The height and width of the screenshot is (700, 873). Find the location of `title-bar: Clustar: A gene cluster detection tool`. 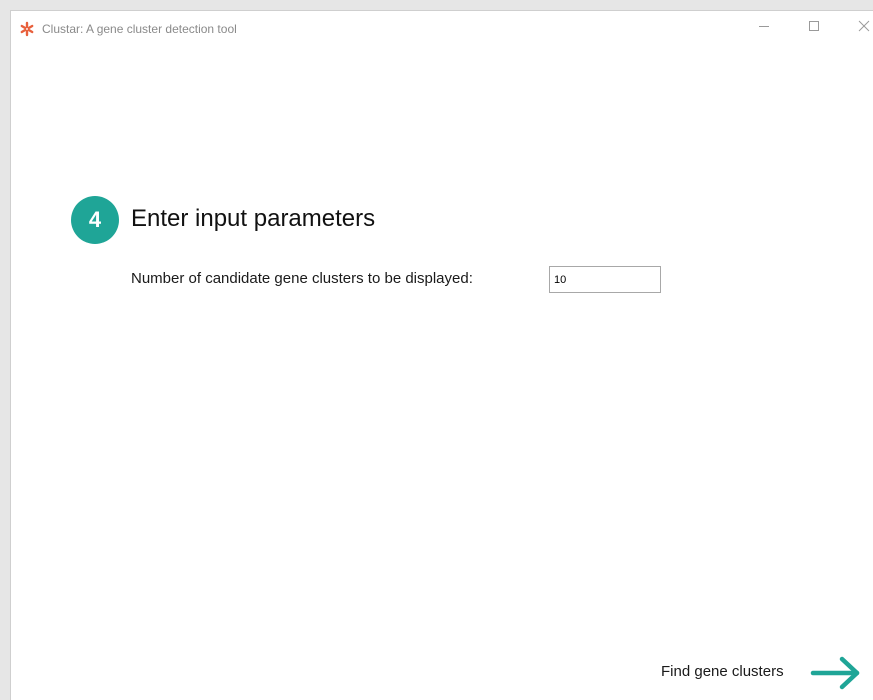

title-bar: Clustar: A gene cluster detection tool is located at coordinates (442, 29).